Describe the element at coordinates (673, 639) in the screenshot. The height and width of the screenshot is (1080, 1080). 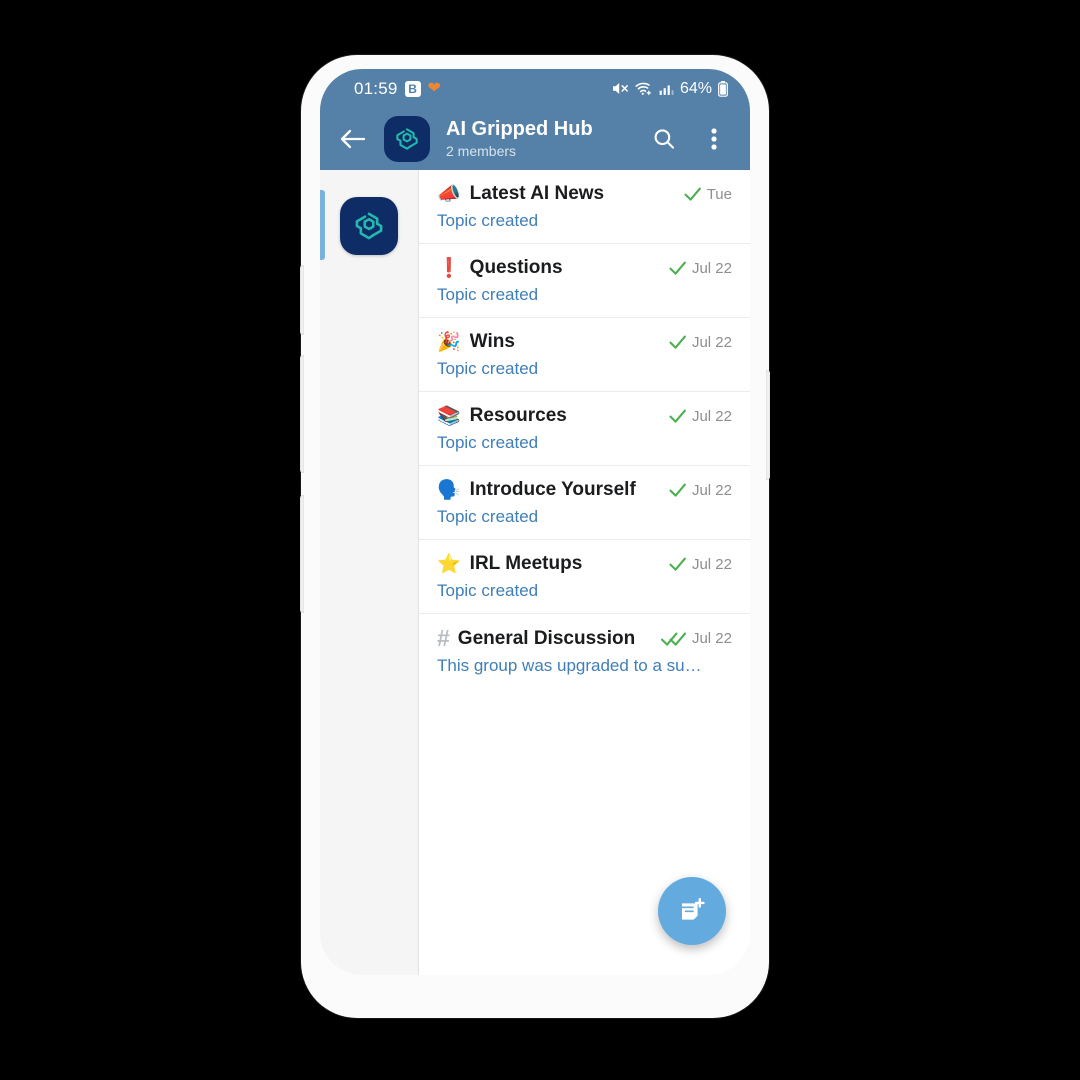
I see `double-check-icon` at that location.